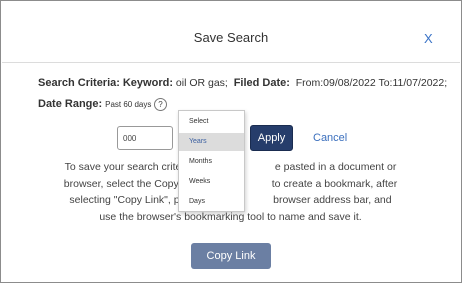 The width and height of the screenshot is (462, 283). What do you see at coordinates (145, 138) in the screenshot?
I see `range-number-input` at bounding box center [145, 138].